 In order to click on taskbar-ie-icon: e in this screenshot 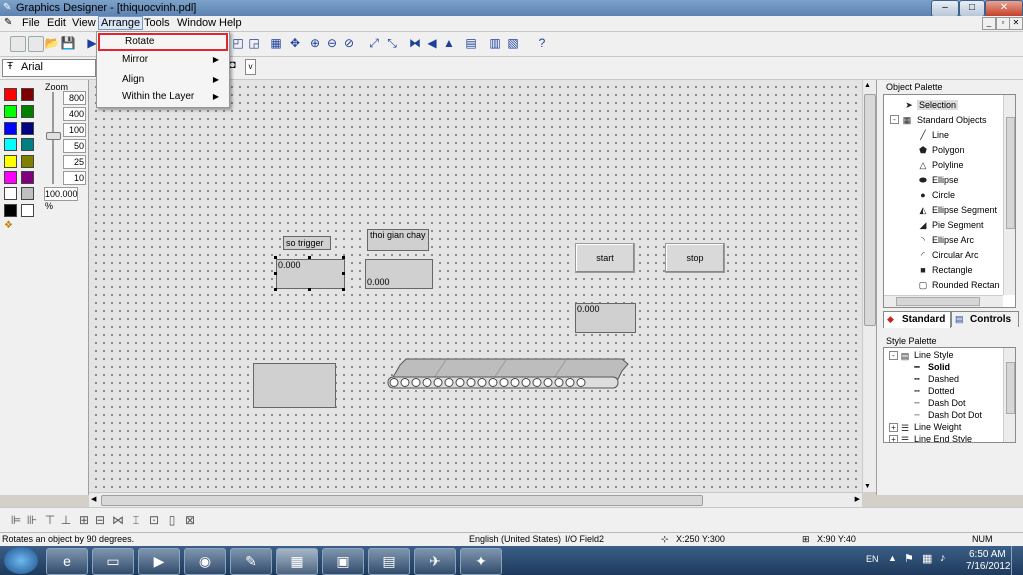, I will do `click(67, 561)`.